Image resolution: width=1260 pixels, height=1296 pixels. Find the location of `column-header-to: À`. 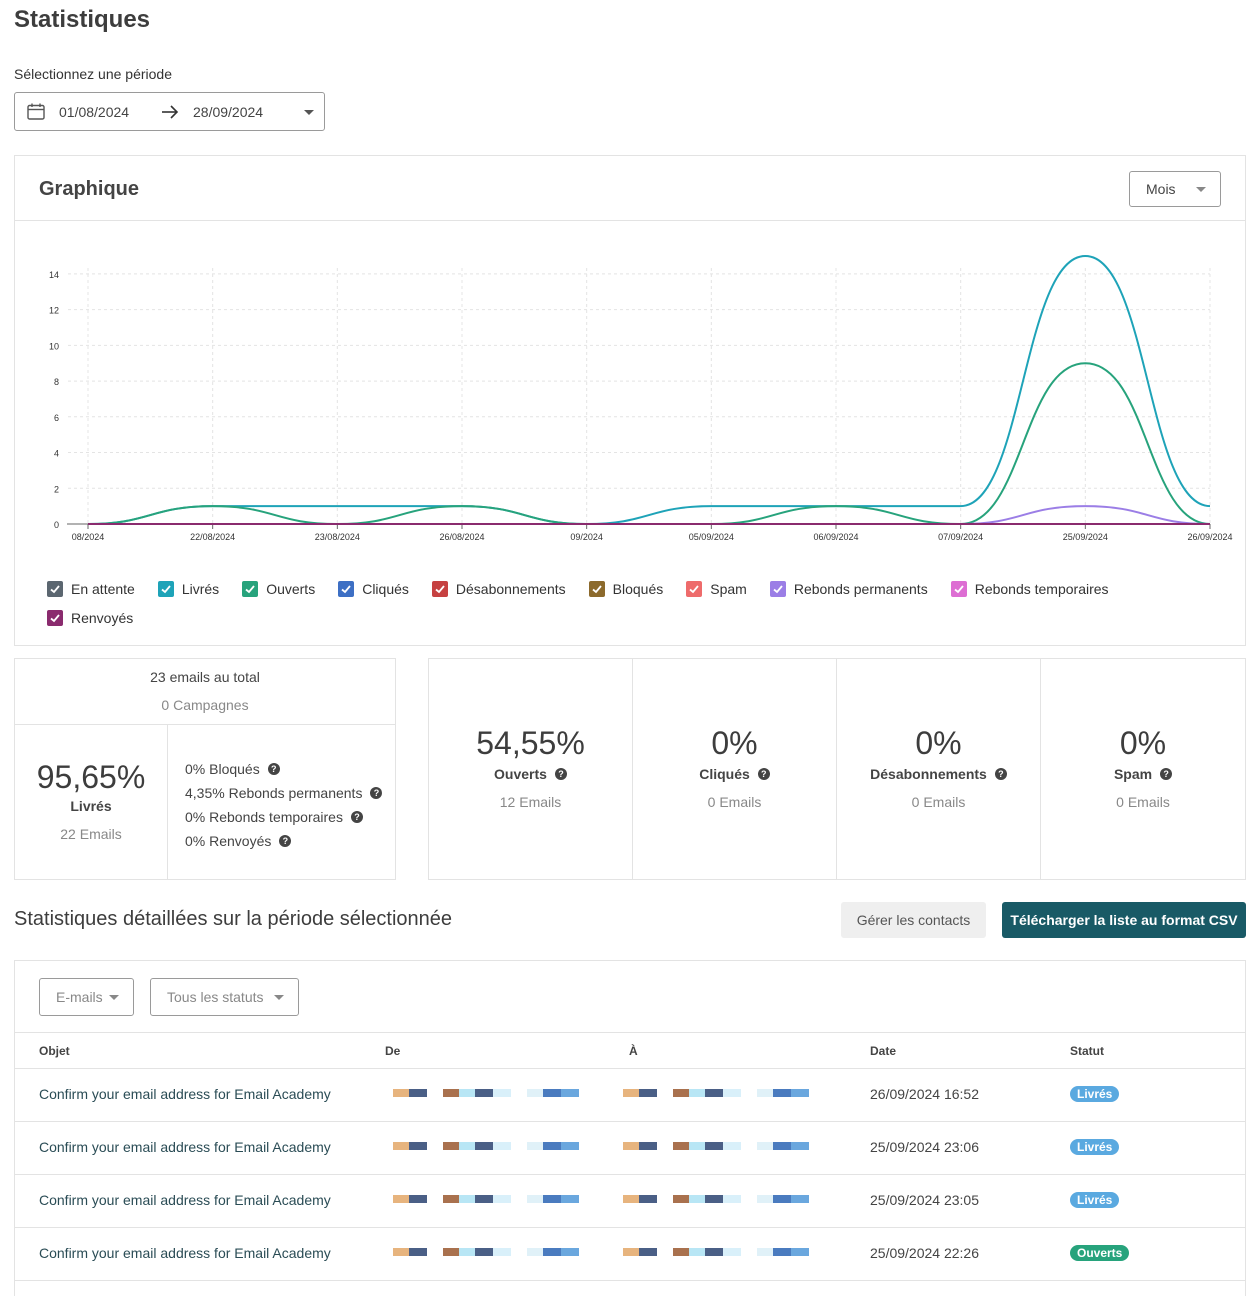

column-header-to: À is located at coordinates (633, 1051).